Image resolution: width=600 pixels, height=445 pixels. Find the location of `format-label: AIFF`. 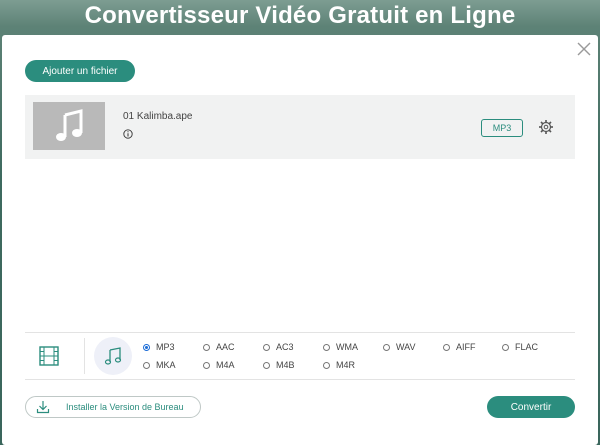

format-label: AIFF is located at coordinates (466, 347).